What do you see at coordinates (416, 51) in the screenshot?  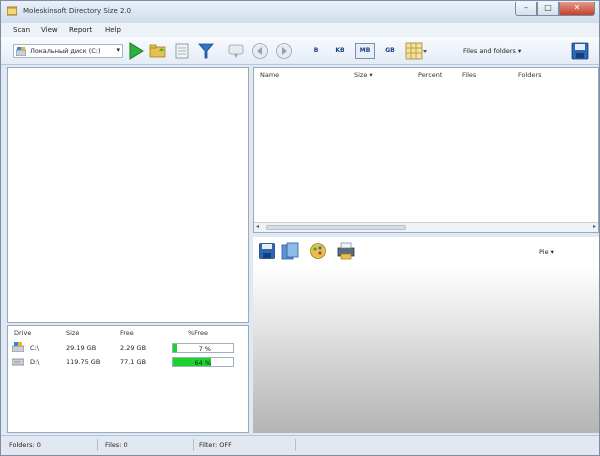 I see `columns-icon` at bounding box center [416, 51].